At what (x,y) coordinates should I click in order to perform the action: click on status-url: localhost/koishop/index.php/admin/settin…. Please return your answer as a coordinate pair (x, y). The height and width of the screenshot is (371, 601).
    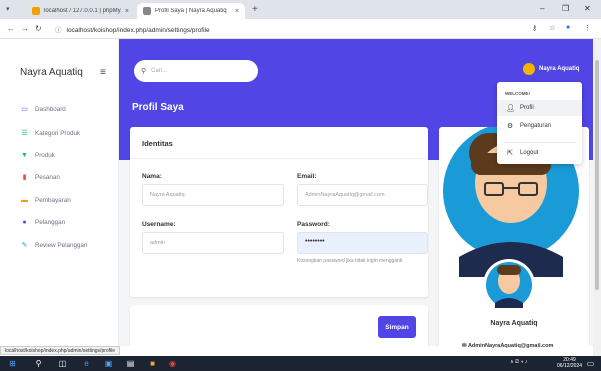
    Looking at the image, I should click on (60, 350).